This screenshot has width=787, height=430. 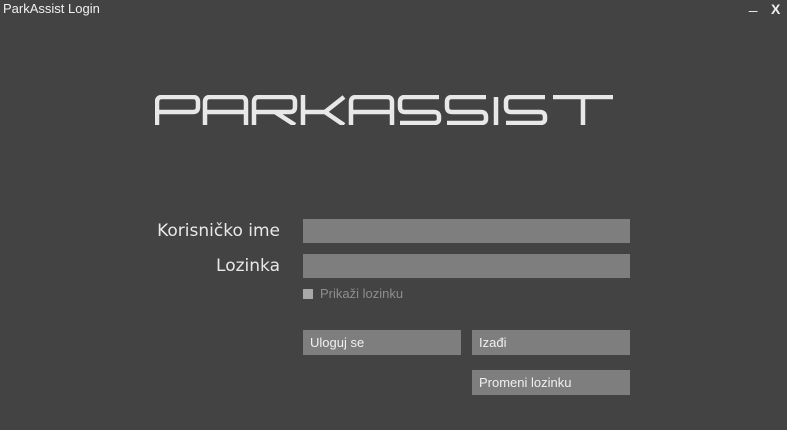 I want to click on close-button: X, so click(x=775, y=9).